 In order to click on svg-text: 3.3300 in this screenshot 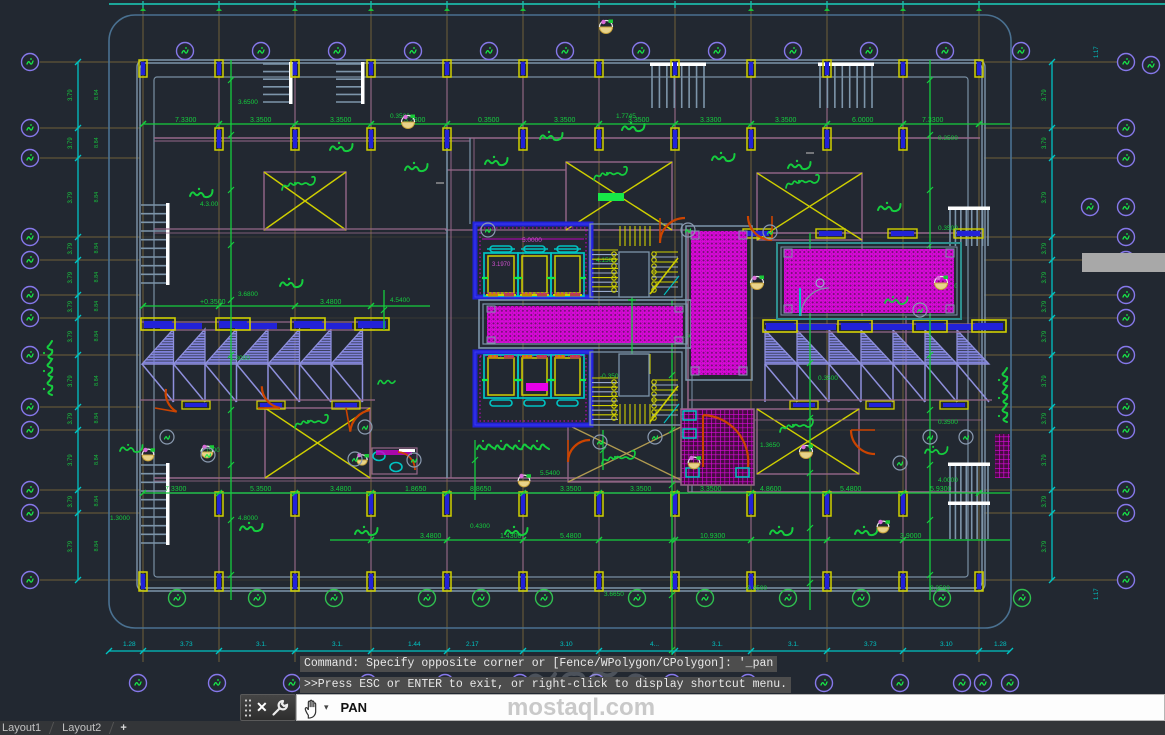, I will do `click(711, 120)`.